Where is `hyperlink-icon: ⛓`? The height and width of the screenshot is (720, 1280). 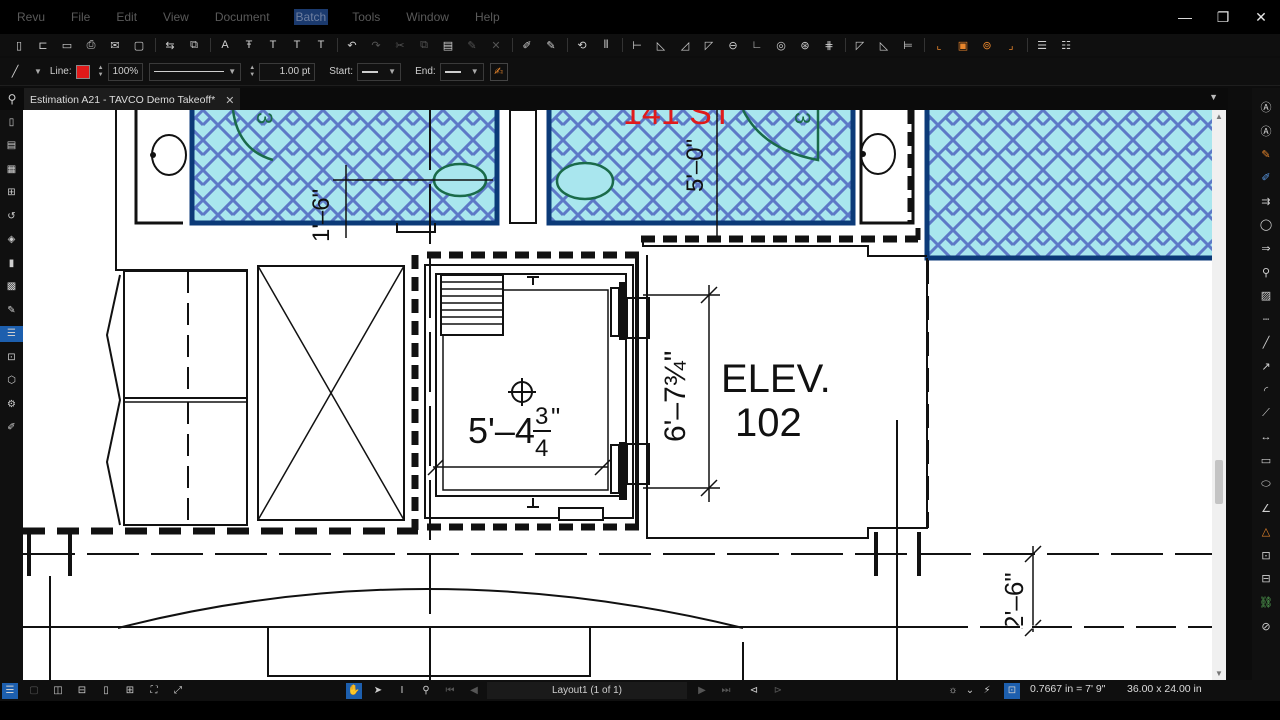 hyperlink-icon: ⛓ is located at coordinates (1266, 602).